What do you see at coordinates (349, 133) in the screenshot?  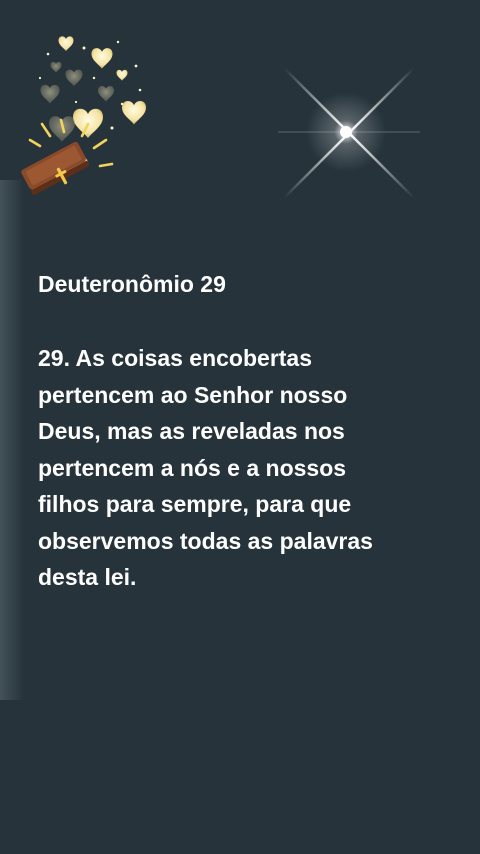 I see `sparkle-star-icon` at bounding box center [349, 133].